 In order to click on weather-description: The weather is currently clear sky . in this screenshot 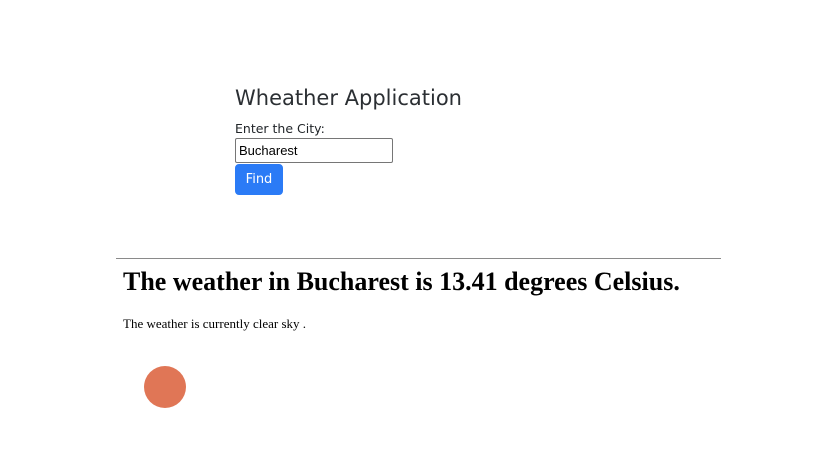, I will do `click(215, 323)`.